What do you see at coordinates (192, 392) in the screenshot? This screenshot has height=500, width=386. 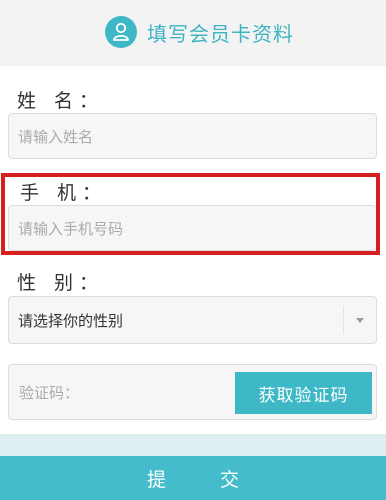 I see `verification-code-row: 验证码： 获取验证码` at bounding box center [192, 392].